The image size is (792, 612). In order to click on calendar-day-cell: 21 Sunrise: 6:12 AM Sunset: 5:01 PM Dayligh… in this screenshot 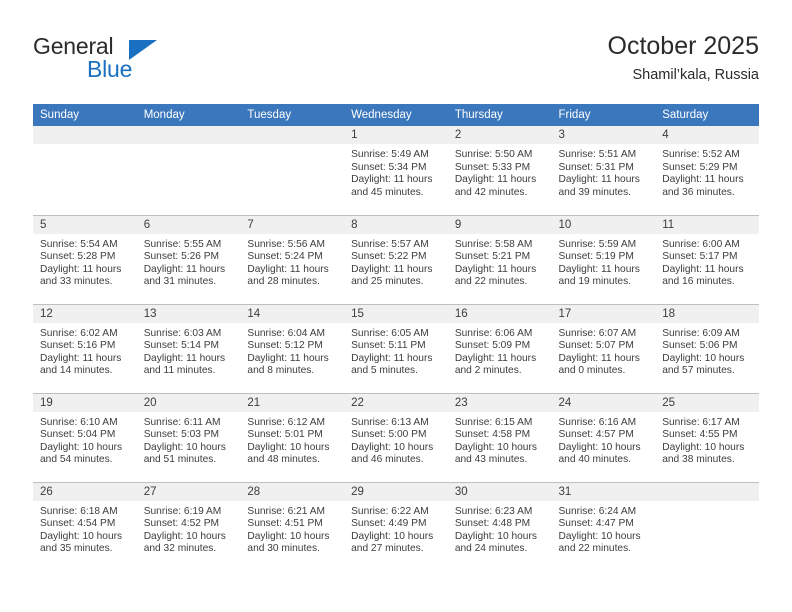, I will do `click(292, 437)`.